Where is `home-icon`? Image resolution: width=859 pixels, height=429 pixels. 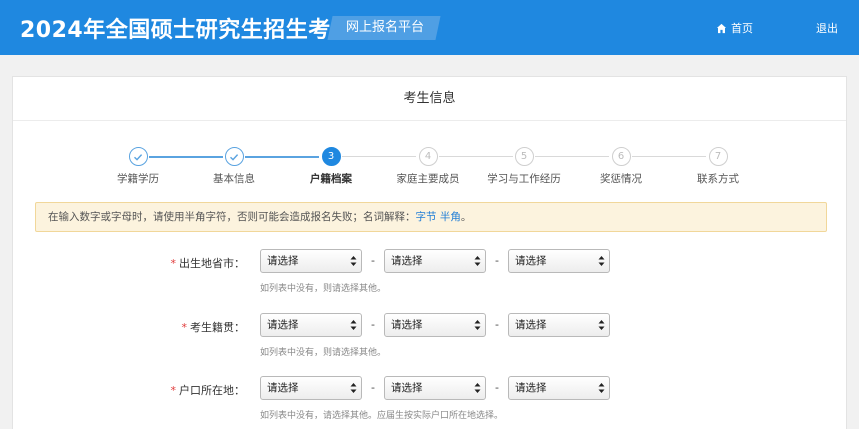
home-icon is located at coordinates (721, 28).